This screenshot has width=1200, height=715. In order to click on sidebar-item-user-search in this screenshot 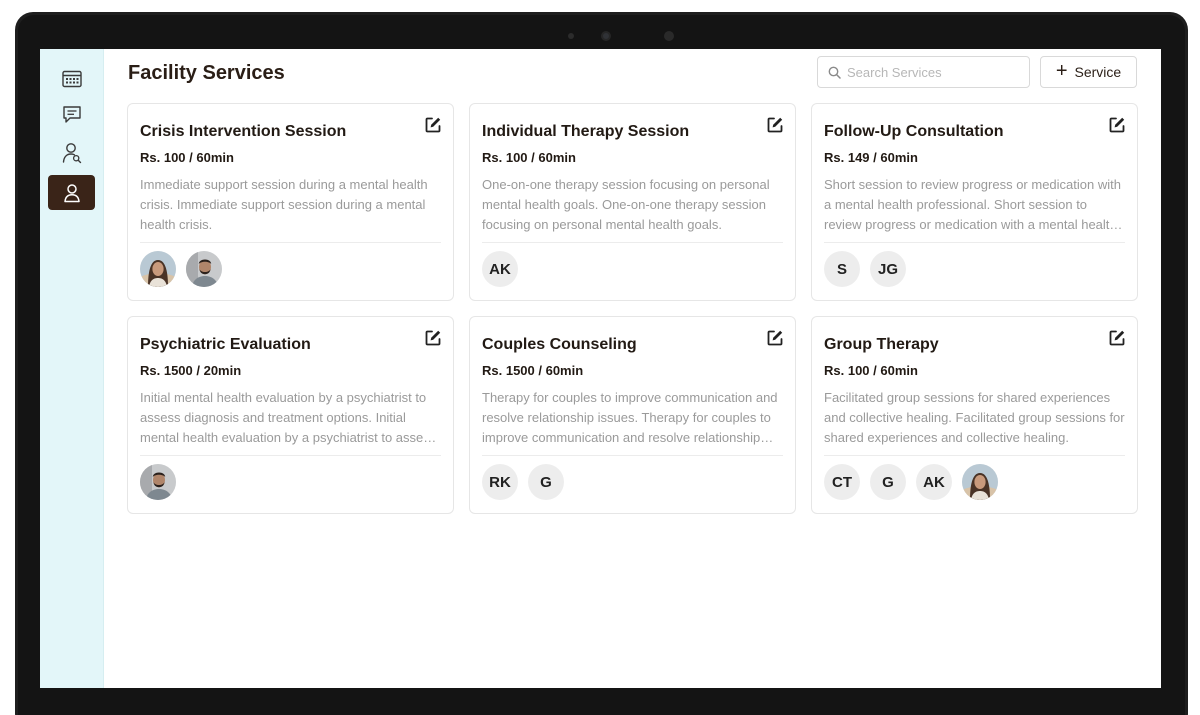, I will do `click(71, 152)`.